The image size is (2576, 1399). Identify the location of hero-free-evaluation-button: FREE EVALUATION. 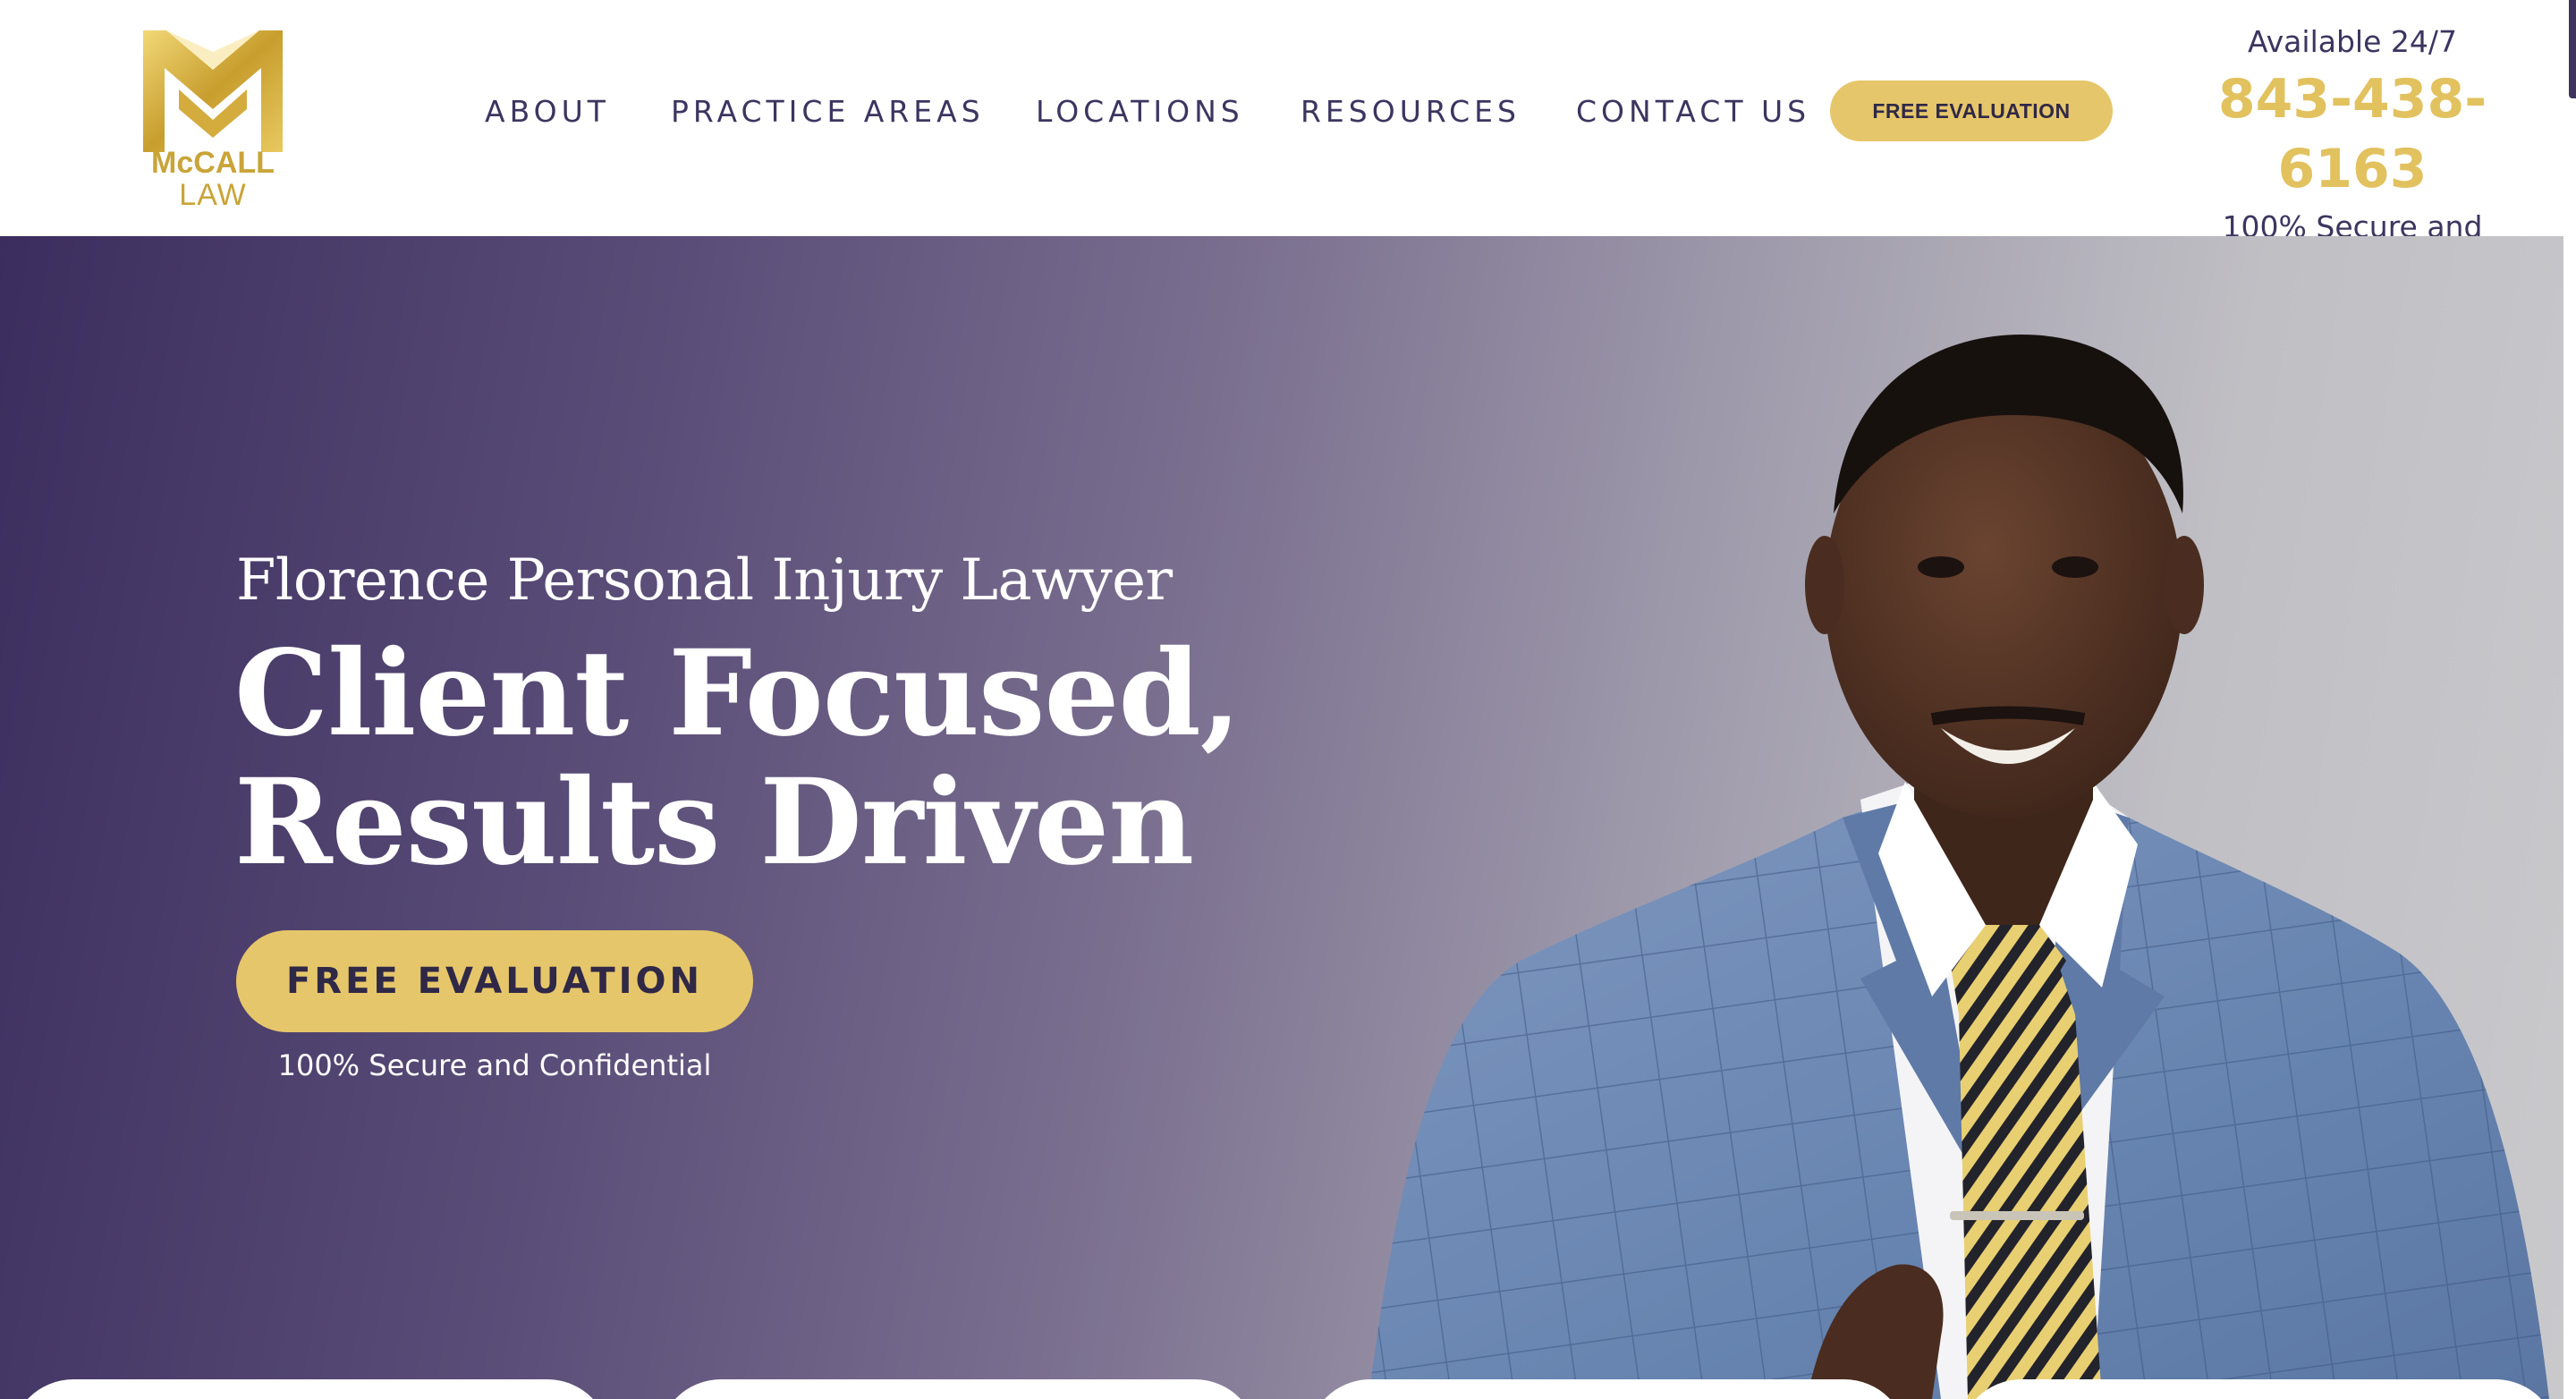
(494, 981).